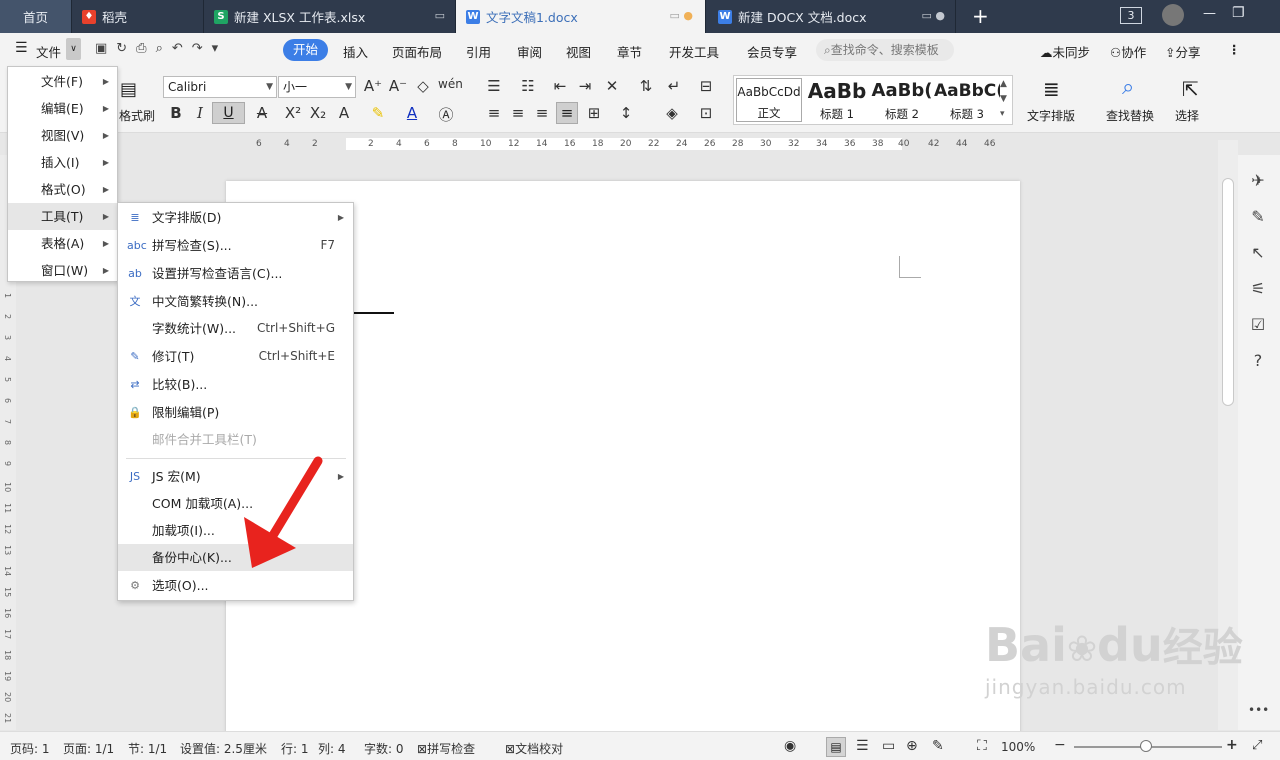 This screenshot has height=760, width=1280. What do you see at coordinates (581, 16) in the screenshot?
I see `tab-docx-active: W 文字文稿1.docx ▭ ●` at bounding box center [581, 16].